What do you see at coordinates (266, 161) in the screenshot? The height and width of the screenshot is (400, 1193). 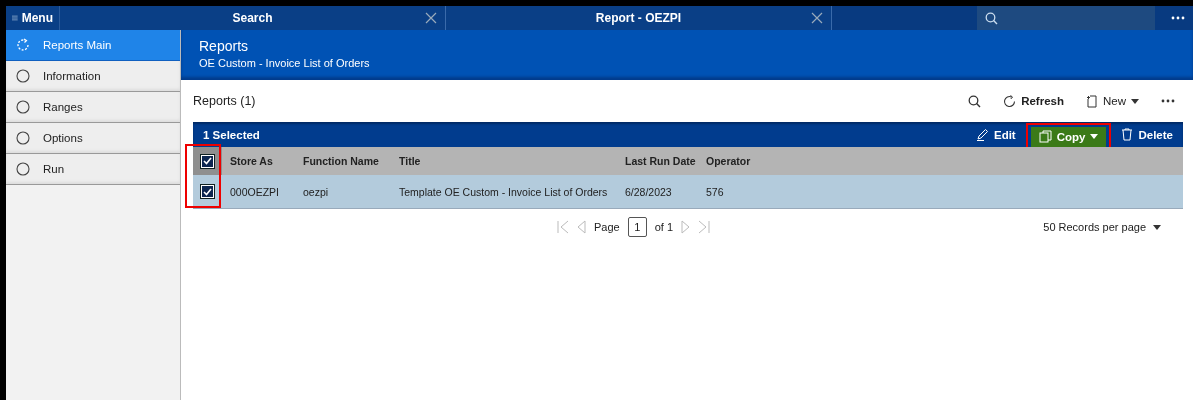 I see `column-header: Store As` at bounding box center [266, 161].